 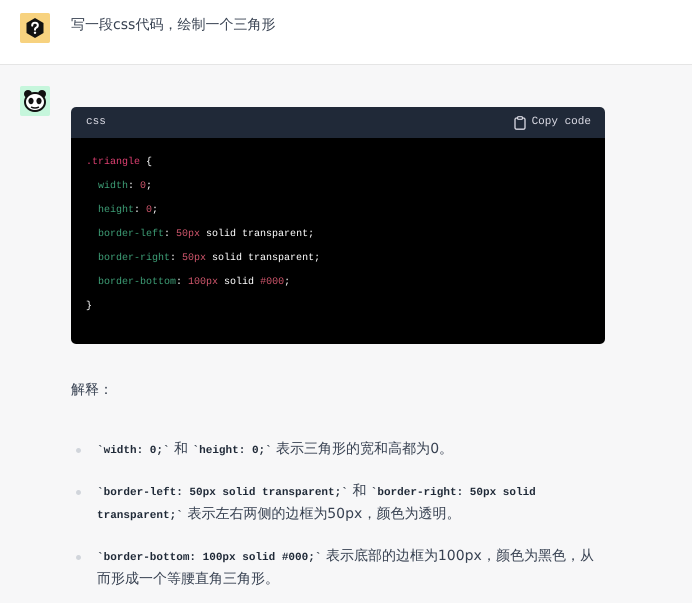 I want to click on explanation-heading: 解释：, so click(x=92, y=390).